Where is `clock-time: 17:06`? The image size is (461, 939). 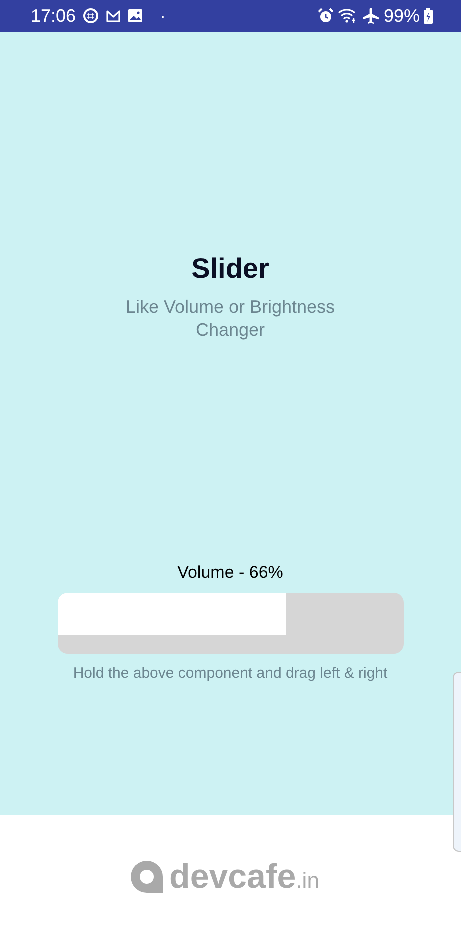 clock-time: 17:06 is located at coordinates (53, 16).